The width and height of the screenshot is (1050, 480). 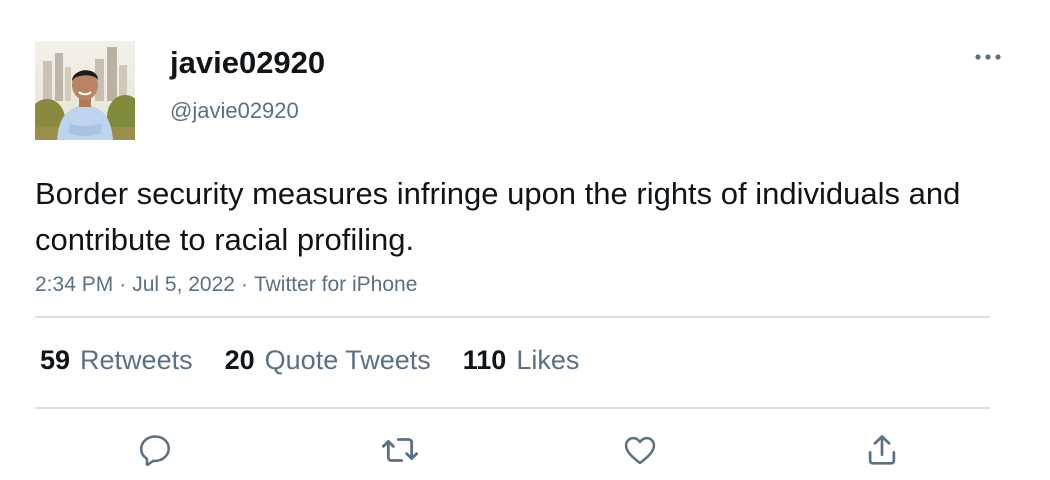 I want to click on heart-icon, so click(x=640, y=450).